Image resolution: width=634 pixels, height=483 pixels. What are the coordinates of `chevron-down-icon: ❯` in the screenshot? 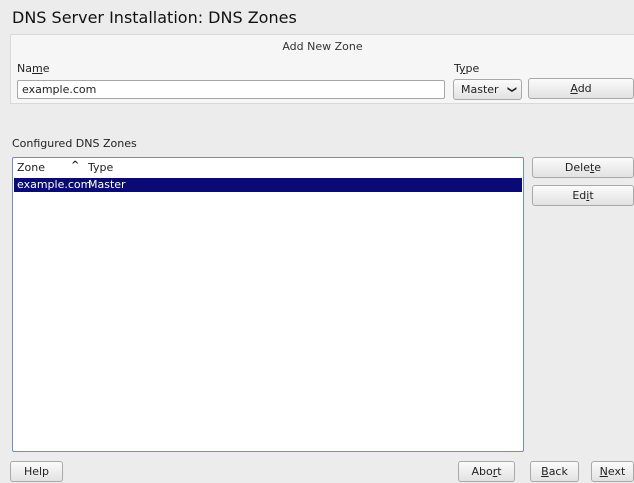 It's located at (511, 89).